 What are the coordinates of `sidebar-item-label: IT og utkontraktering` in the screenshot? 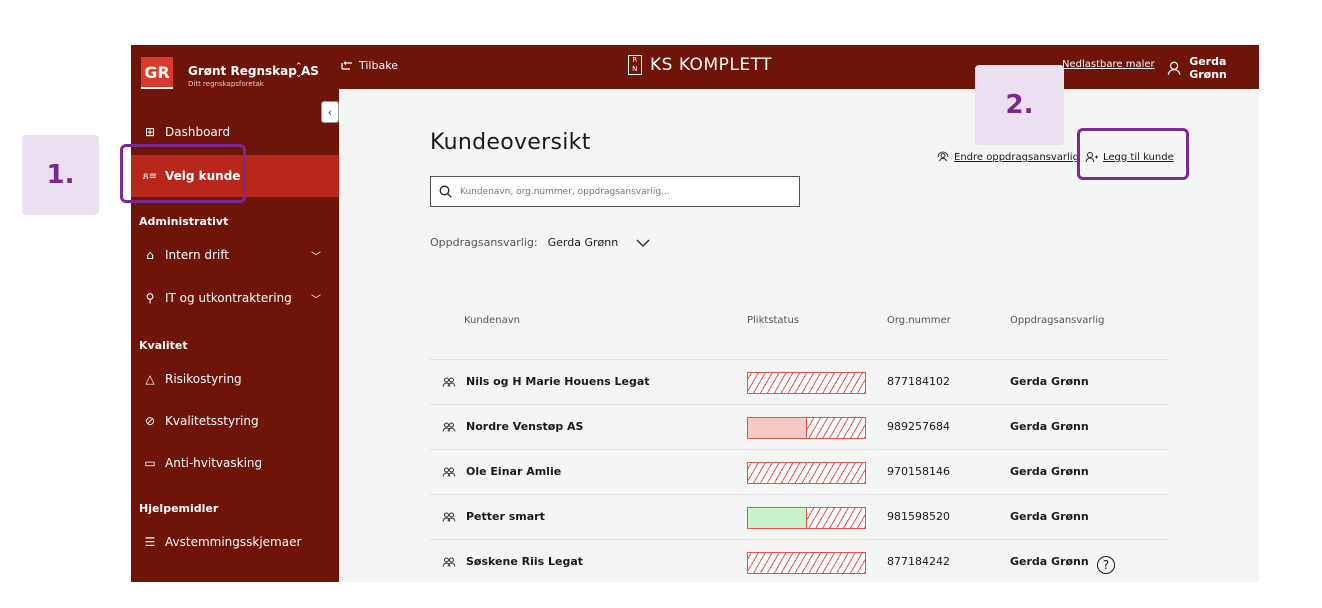 It's located at (228, 298).